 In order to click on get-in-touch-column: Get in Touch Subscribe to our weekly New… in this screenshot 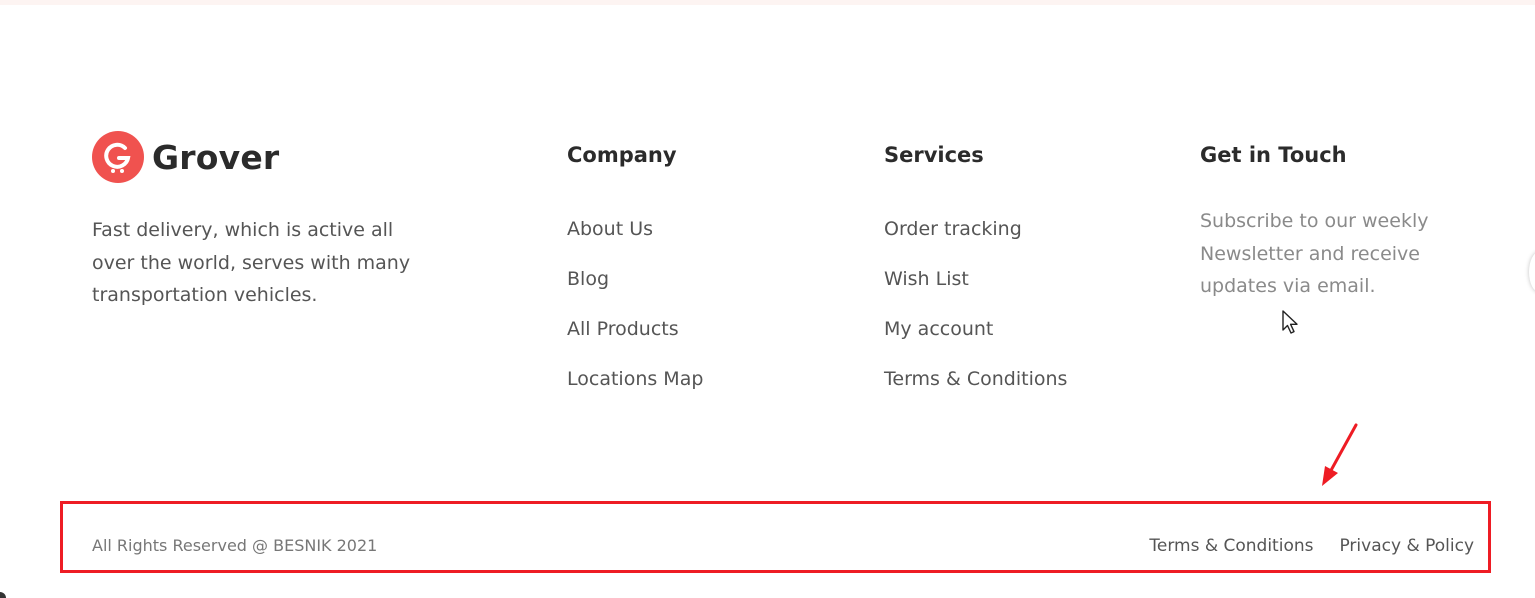, I will do `click(1314, 218)`.